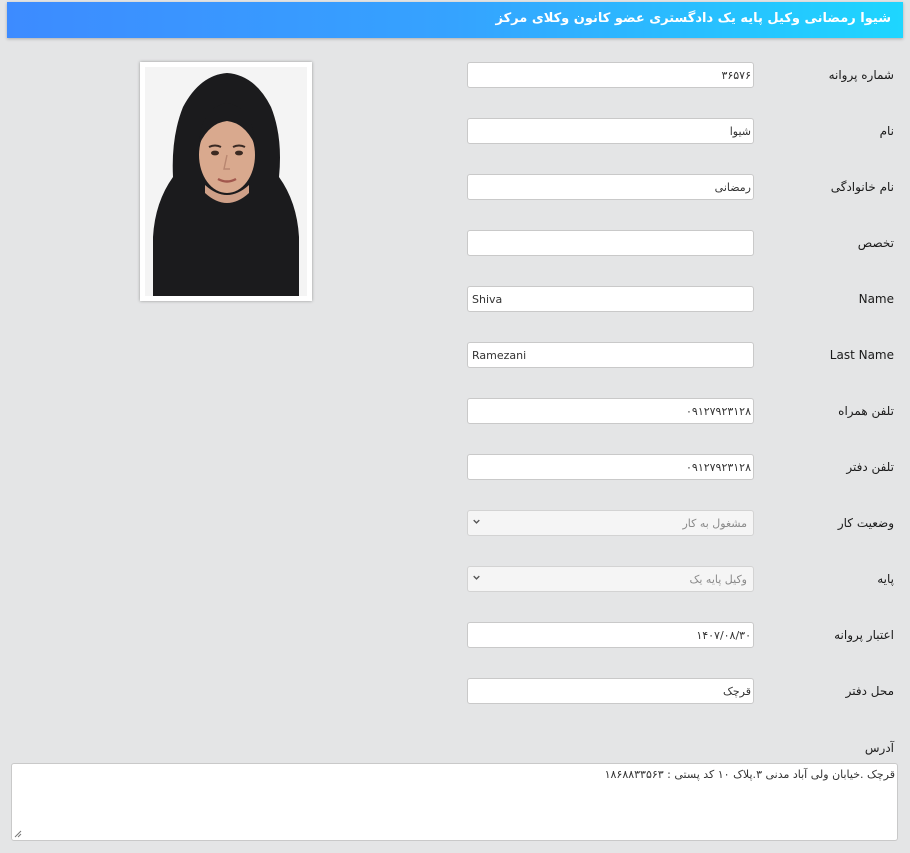 The image size is (910, 853). Describe the element at coordinates (723, 635) in the screenshot. I see `license-validity-value: ۱۴۰۷/۰۸/۳۰` at that location.